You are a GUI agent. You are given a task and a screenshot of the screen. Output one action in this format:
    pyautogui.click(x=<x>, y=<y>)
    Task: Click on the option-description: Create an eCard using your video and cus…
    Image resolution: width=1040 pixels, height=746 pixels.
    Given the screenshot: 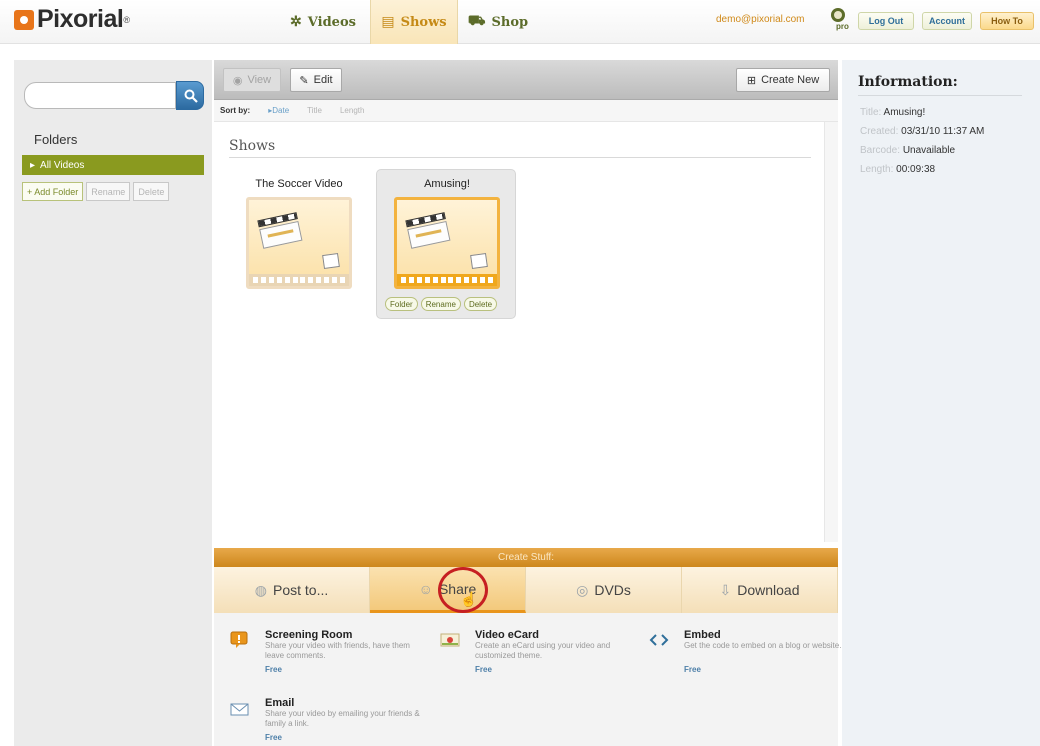 What is the action you would take?
    pyautogui.click(x=543, y=650)
    